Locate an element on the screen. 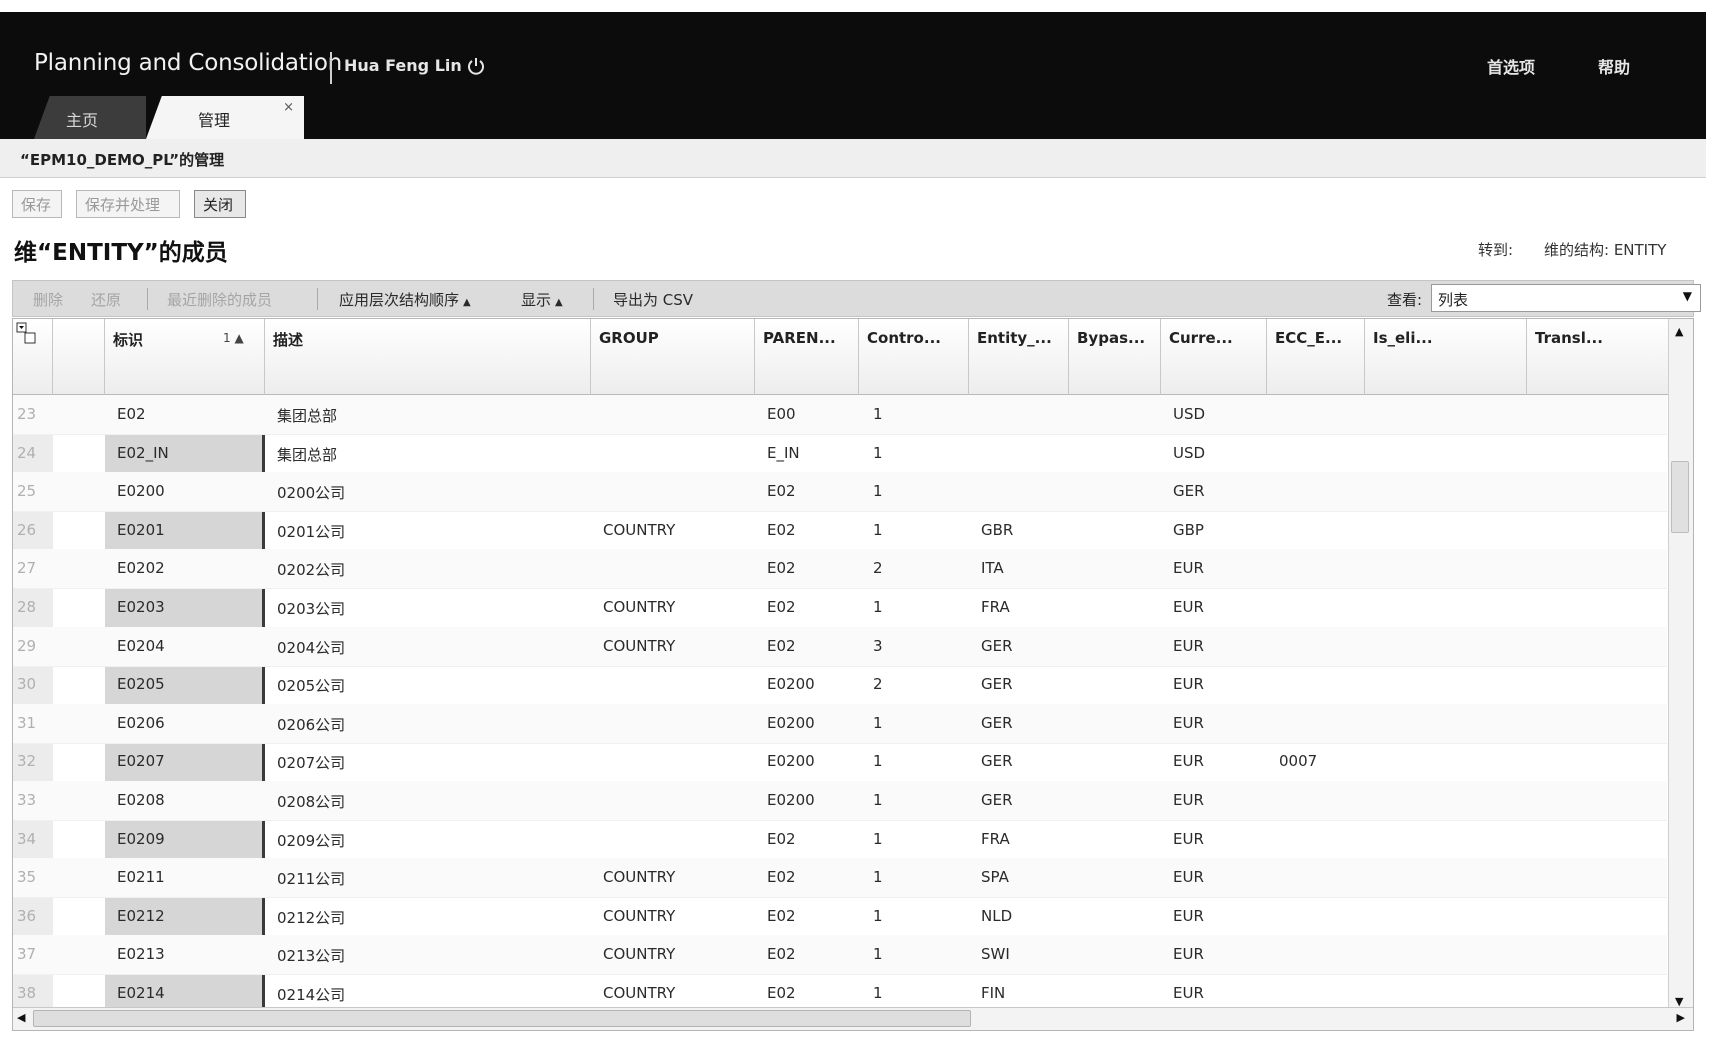 Image resolution: width=1711 pixels, height=1057 pixels. cell-desc: 集团总部 is located at coordinates (307, 415).